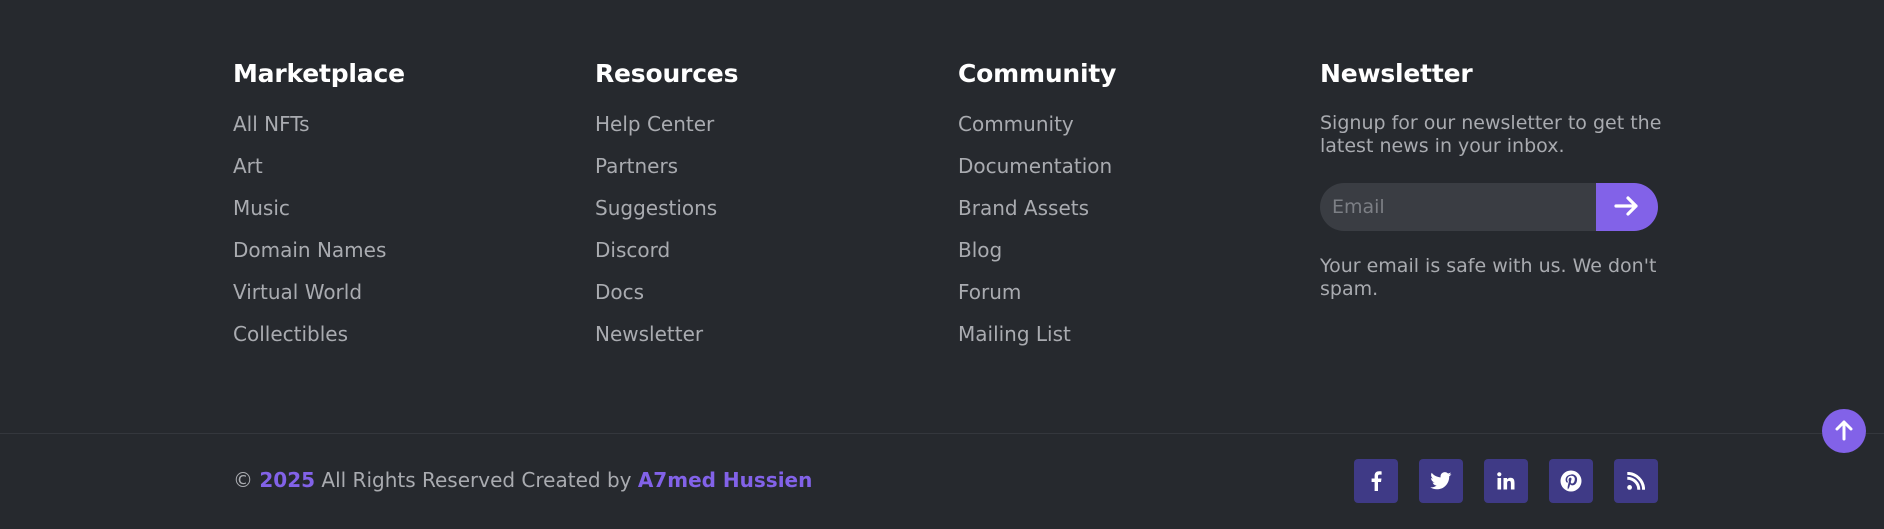 The height and width of the screenshot is (529, 1884). What do you see at coordinates (1037, 124) in the screenshot?
I see `footer-link-community: Community` at bounding box center [1037, 124].